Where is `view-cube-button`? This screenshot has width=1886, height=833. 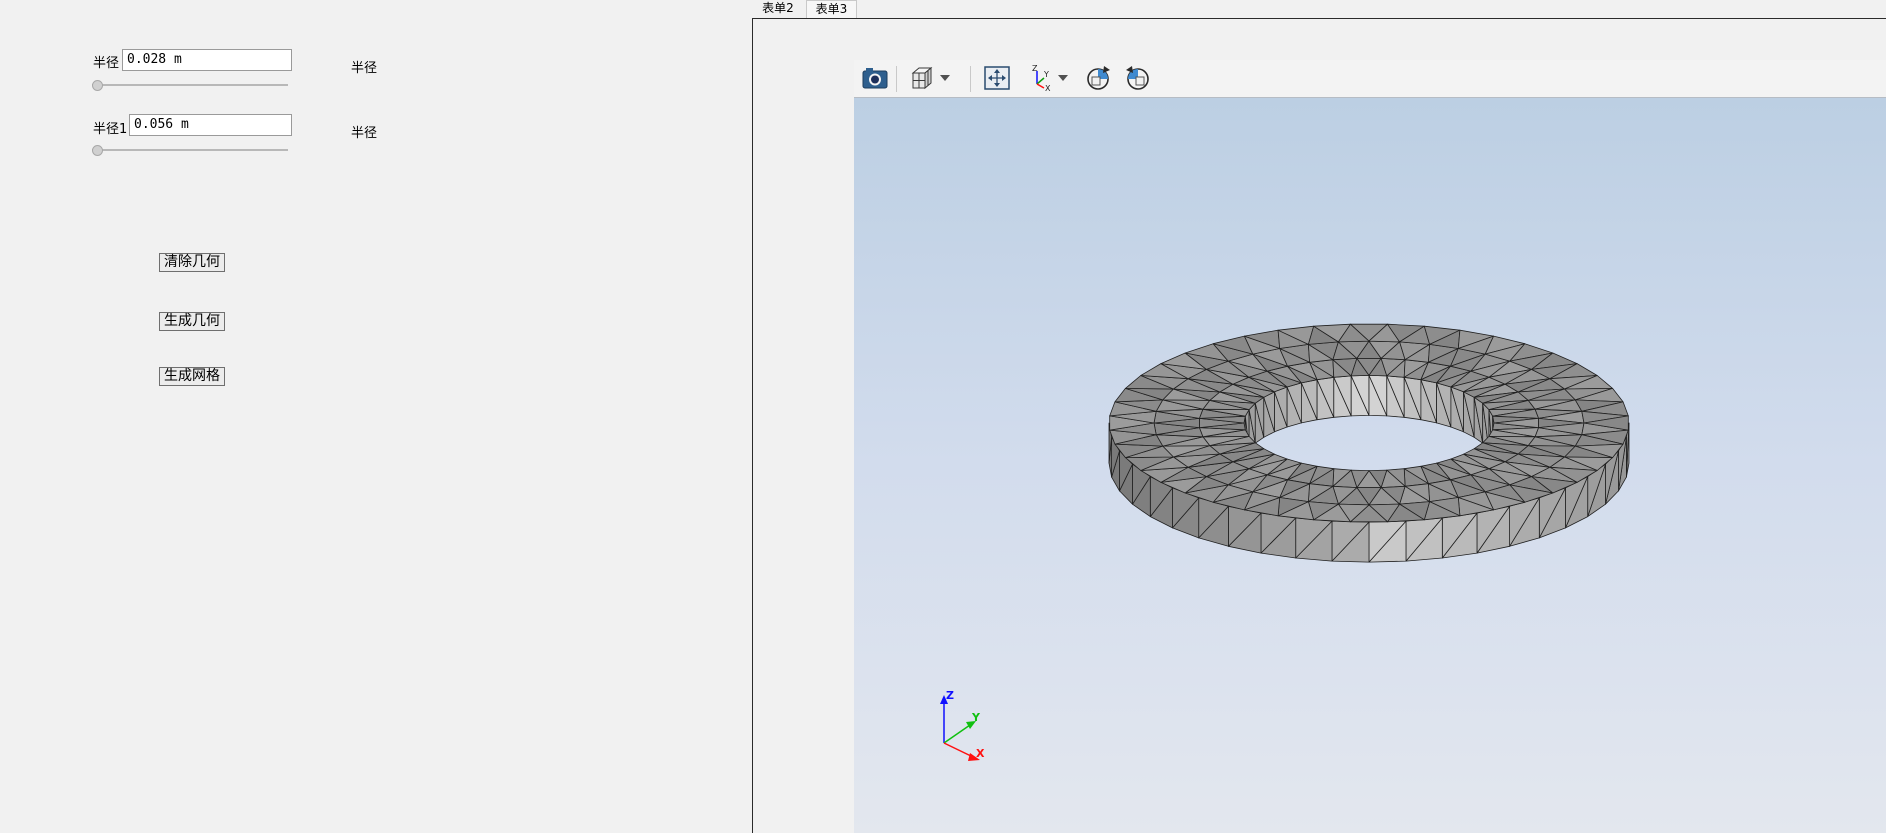
view-cube-button is located at coordinates (923, 78).